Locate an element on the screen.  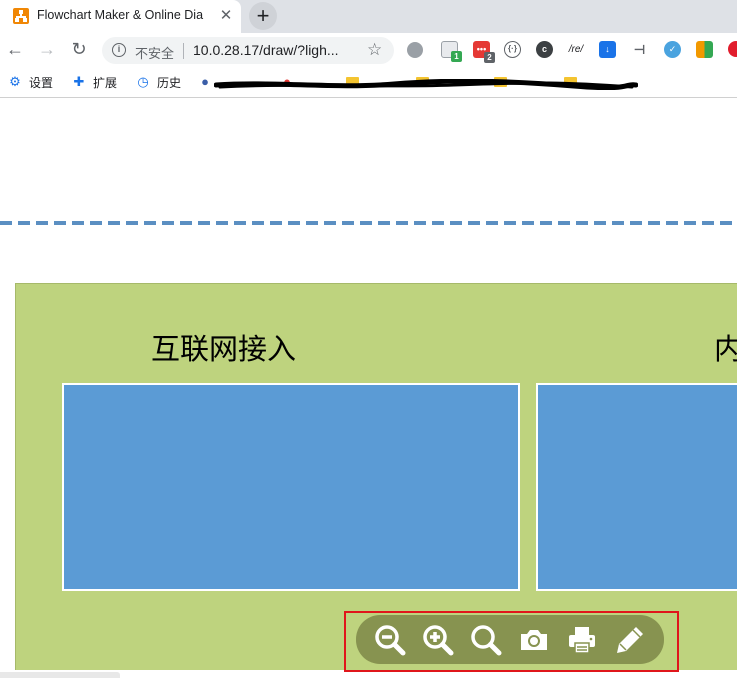
tab-title: Flowchart Maker & Online Dia is located at coordinates (120, 15).